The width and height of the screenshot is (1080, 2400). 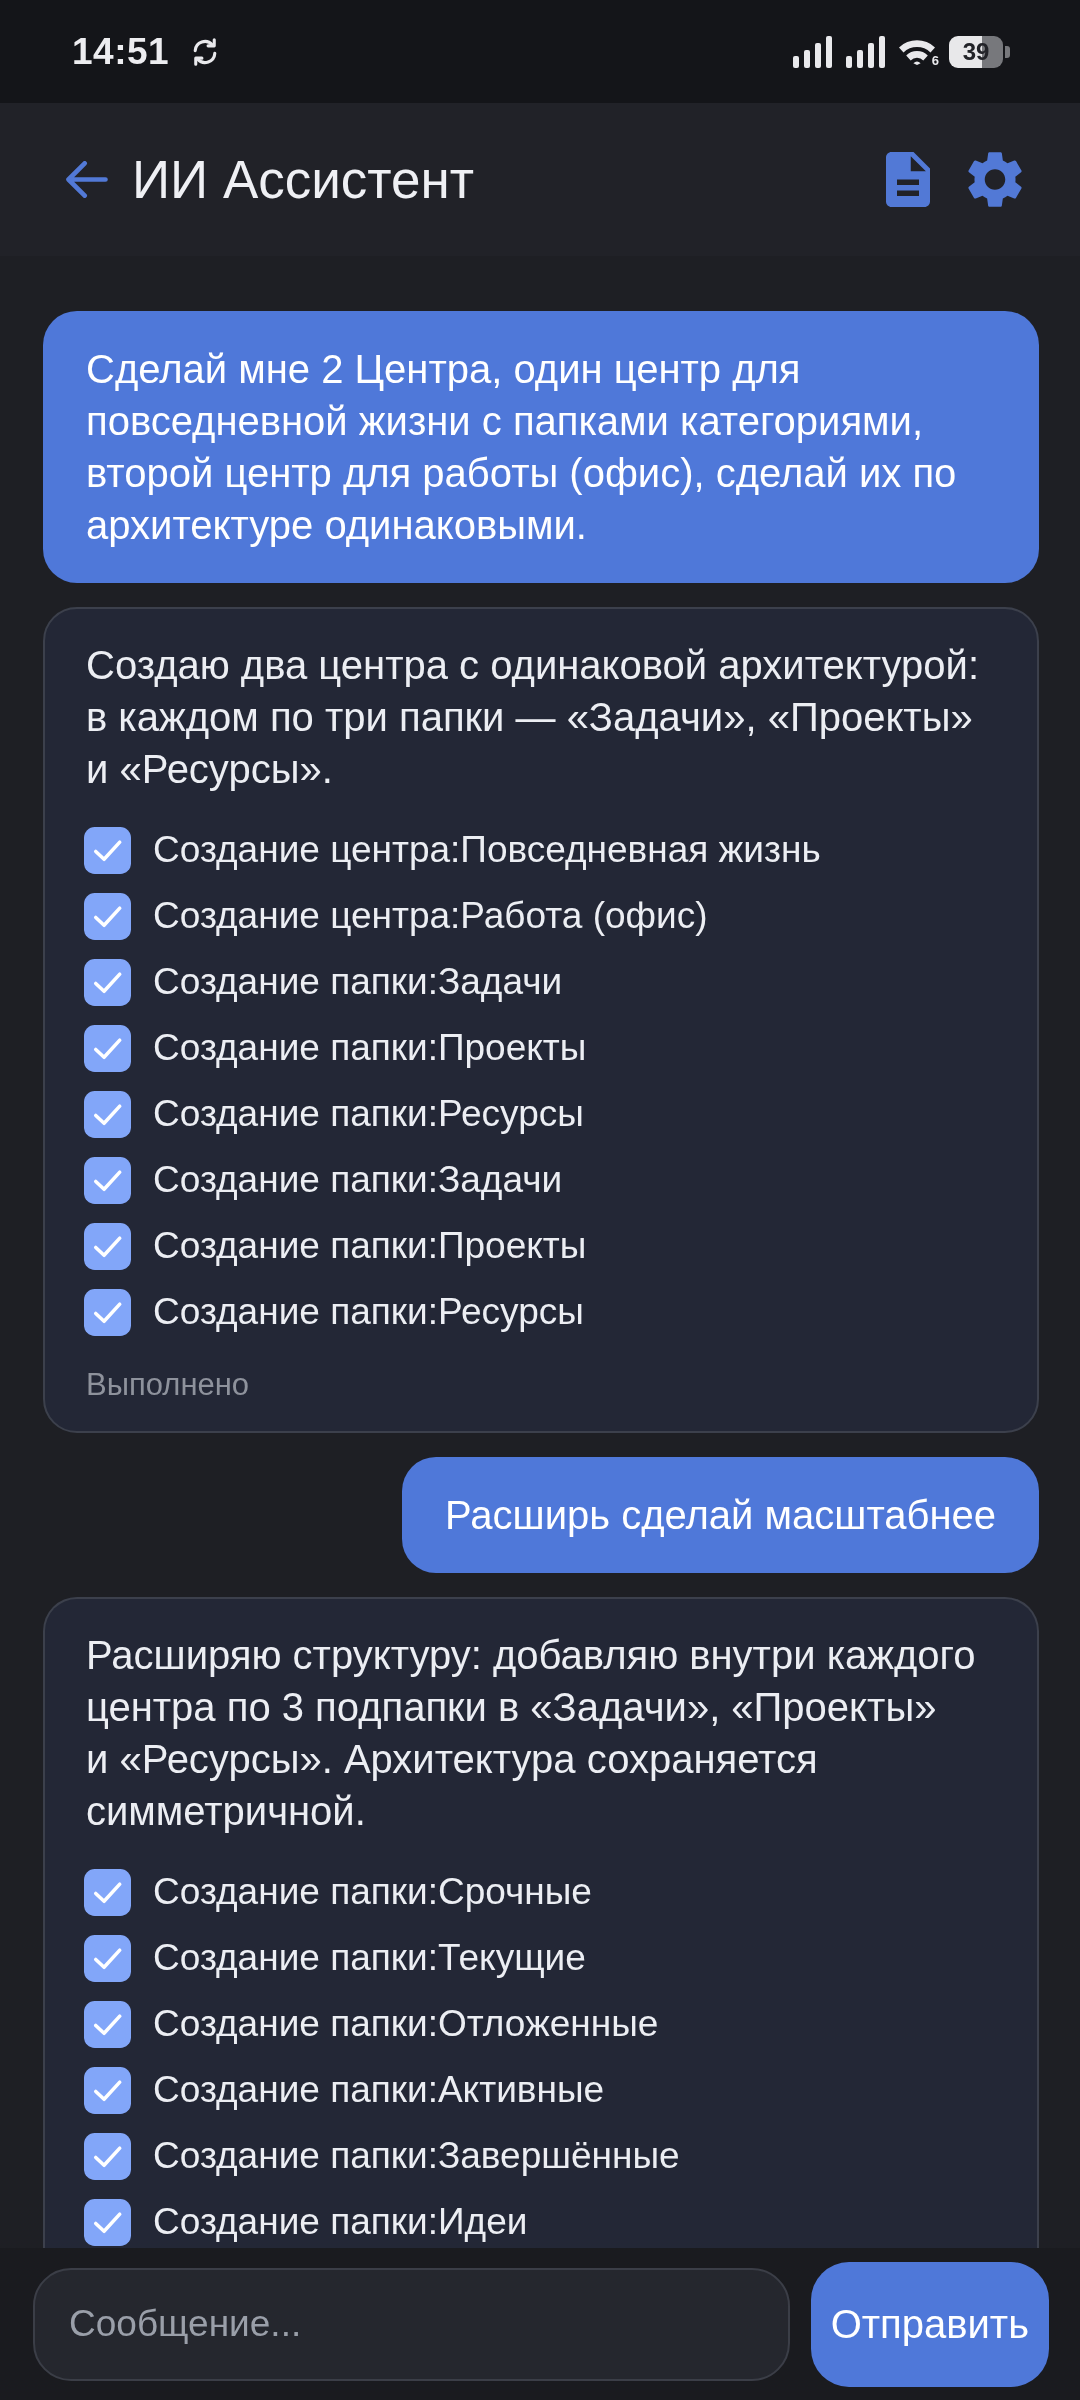 I want to click on screen-title: ИИ Ассистент, so click(x=303, y=179).